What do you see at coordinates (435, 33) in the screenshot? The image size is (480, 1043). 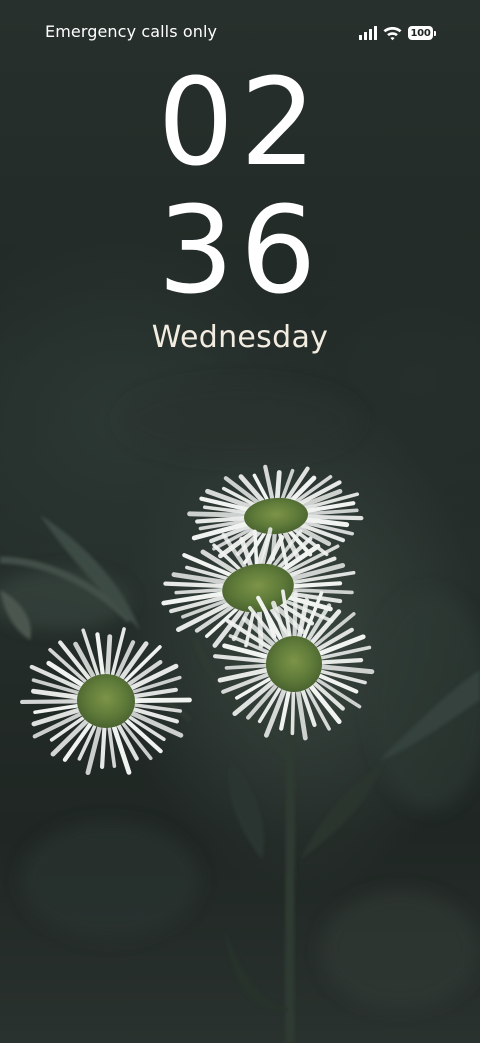 I see `battery-tip` at bounding box center [435, 33].